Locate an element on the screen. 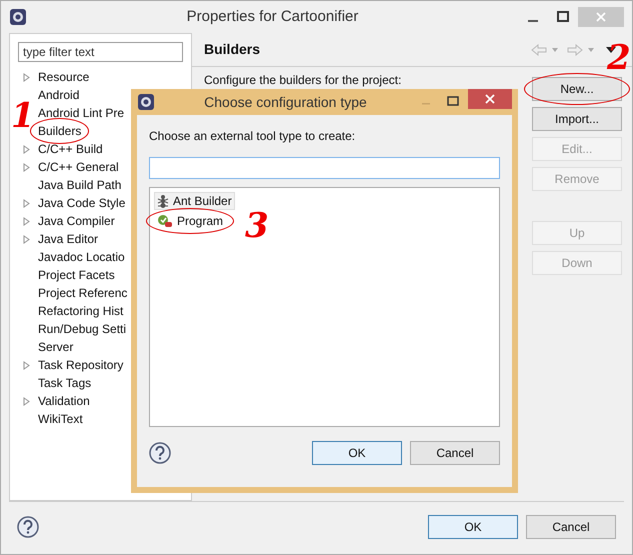  window-title: Properties for Cartoonifier is located at coordinates (273, 16).